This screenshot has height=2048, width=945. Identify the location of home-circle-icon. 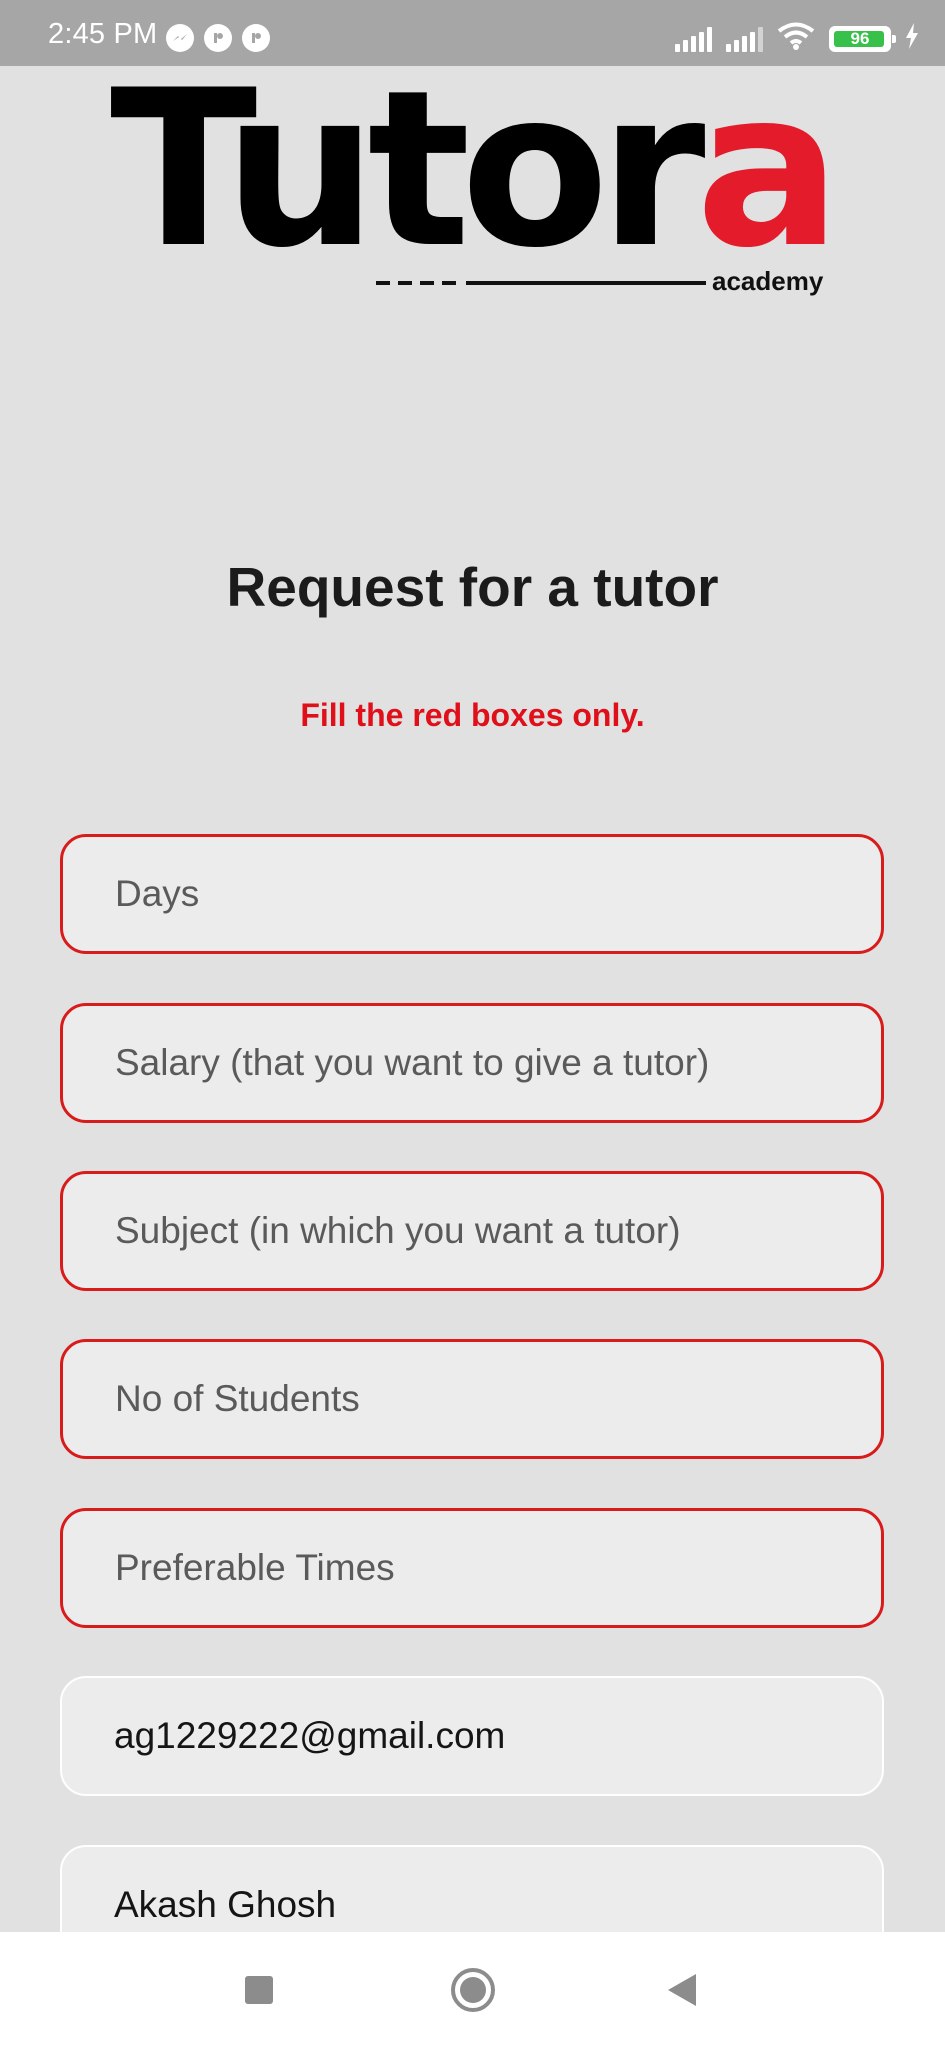
(473, 1990).